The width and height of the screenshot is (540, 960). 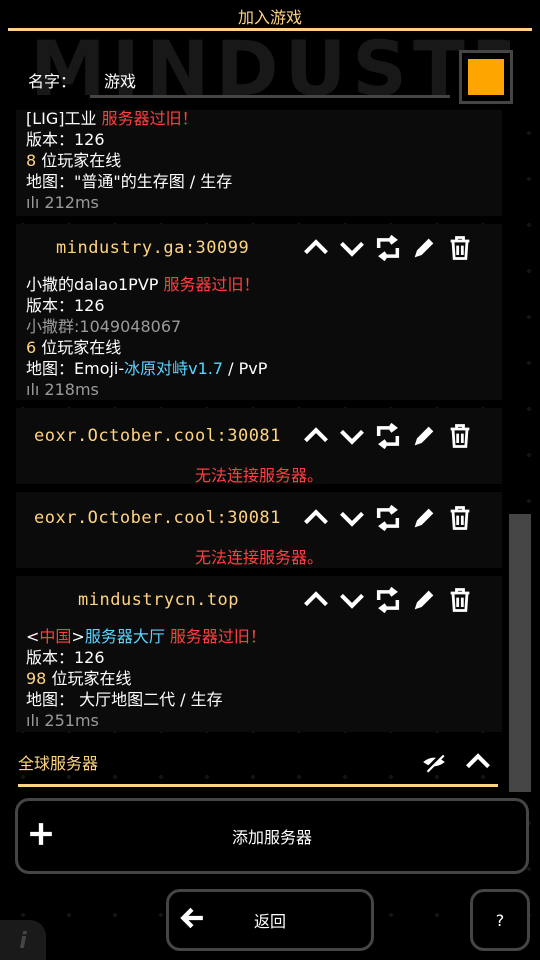 I want to click on name-row: 名字： 游戏, so click(x=270, y=77).